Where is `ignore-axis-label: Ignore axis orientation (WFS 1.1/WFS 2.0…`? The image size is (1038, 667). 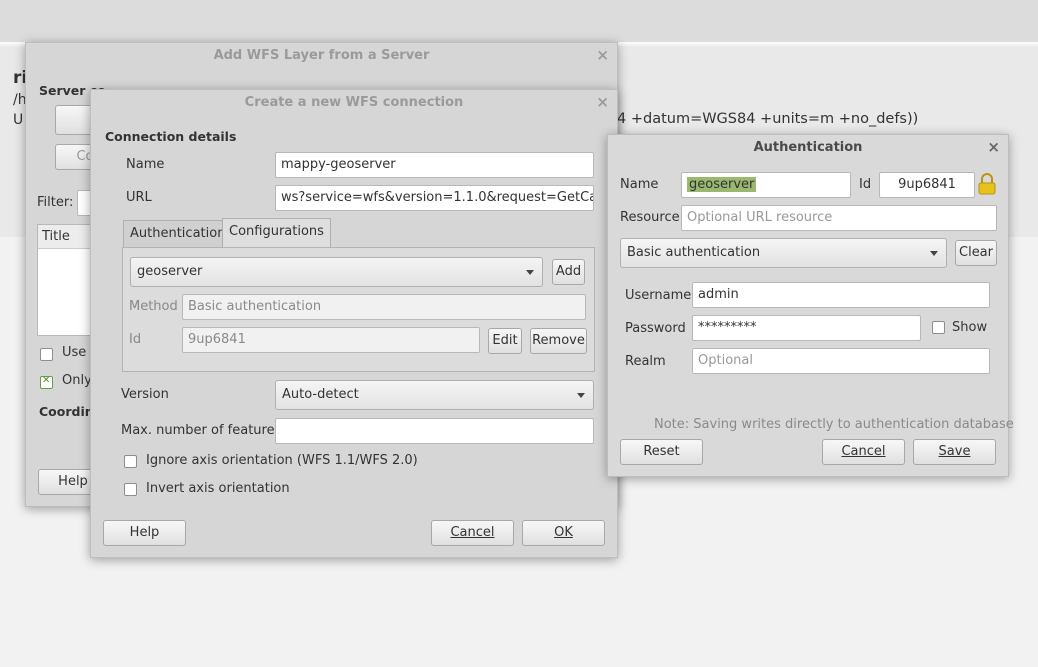
ignore-axis-label: Ignore axis orientation (WFS 1.1/WFS 2.0… is located at coordinates (282, 460).